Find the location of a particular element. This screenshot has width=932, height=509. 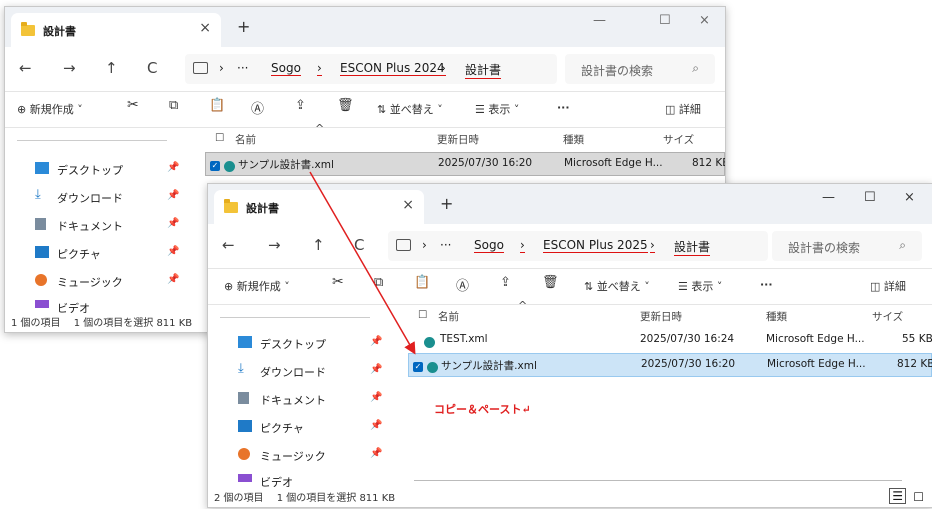

copy-arrow is located at coordinates (362, 263).